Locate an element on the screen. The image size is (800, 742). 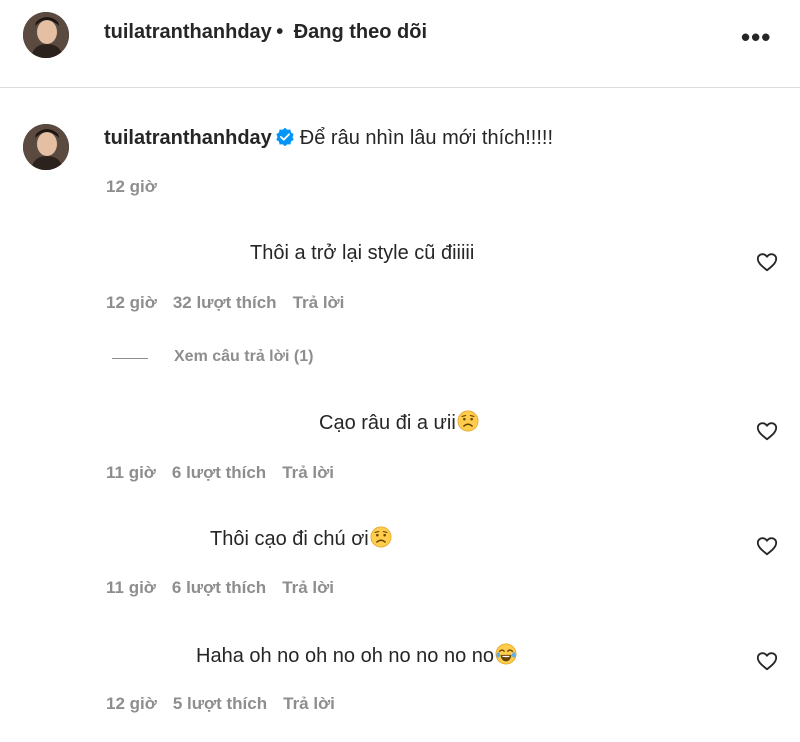
more-options-icon: ••• is located at coordinates (756, 37).